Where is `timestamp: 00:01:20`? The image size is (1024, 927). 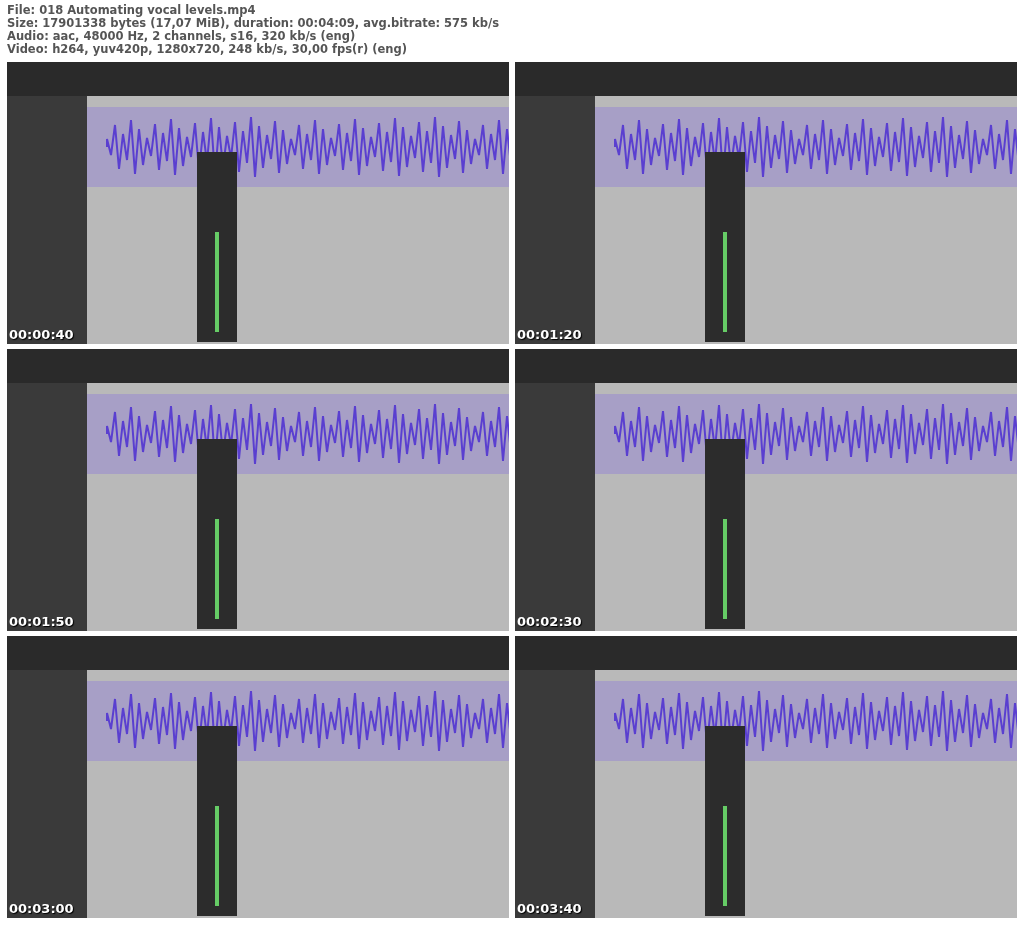
timestamp: 00:01:20 is located at coordinates (549, 334).